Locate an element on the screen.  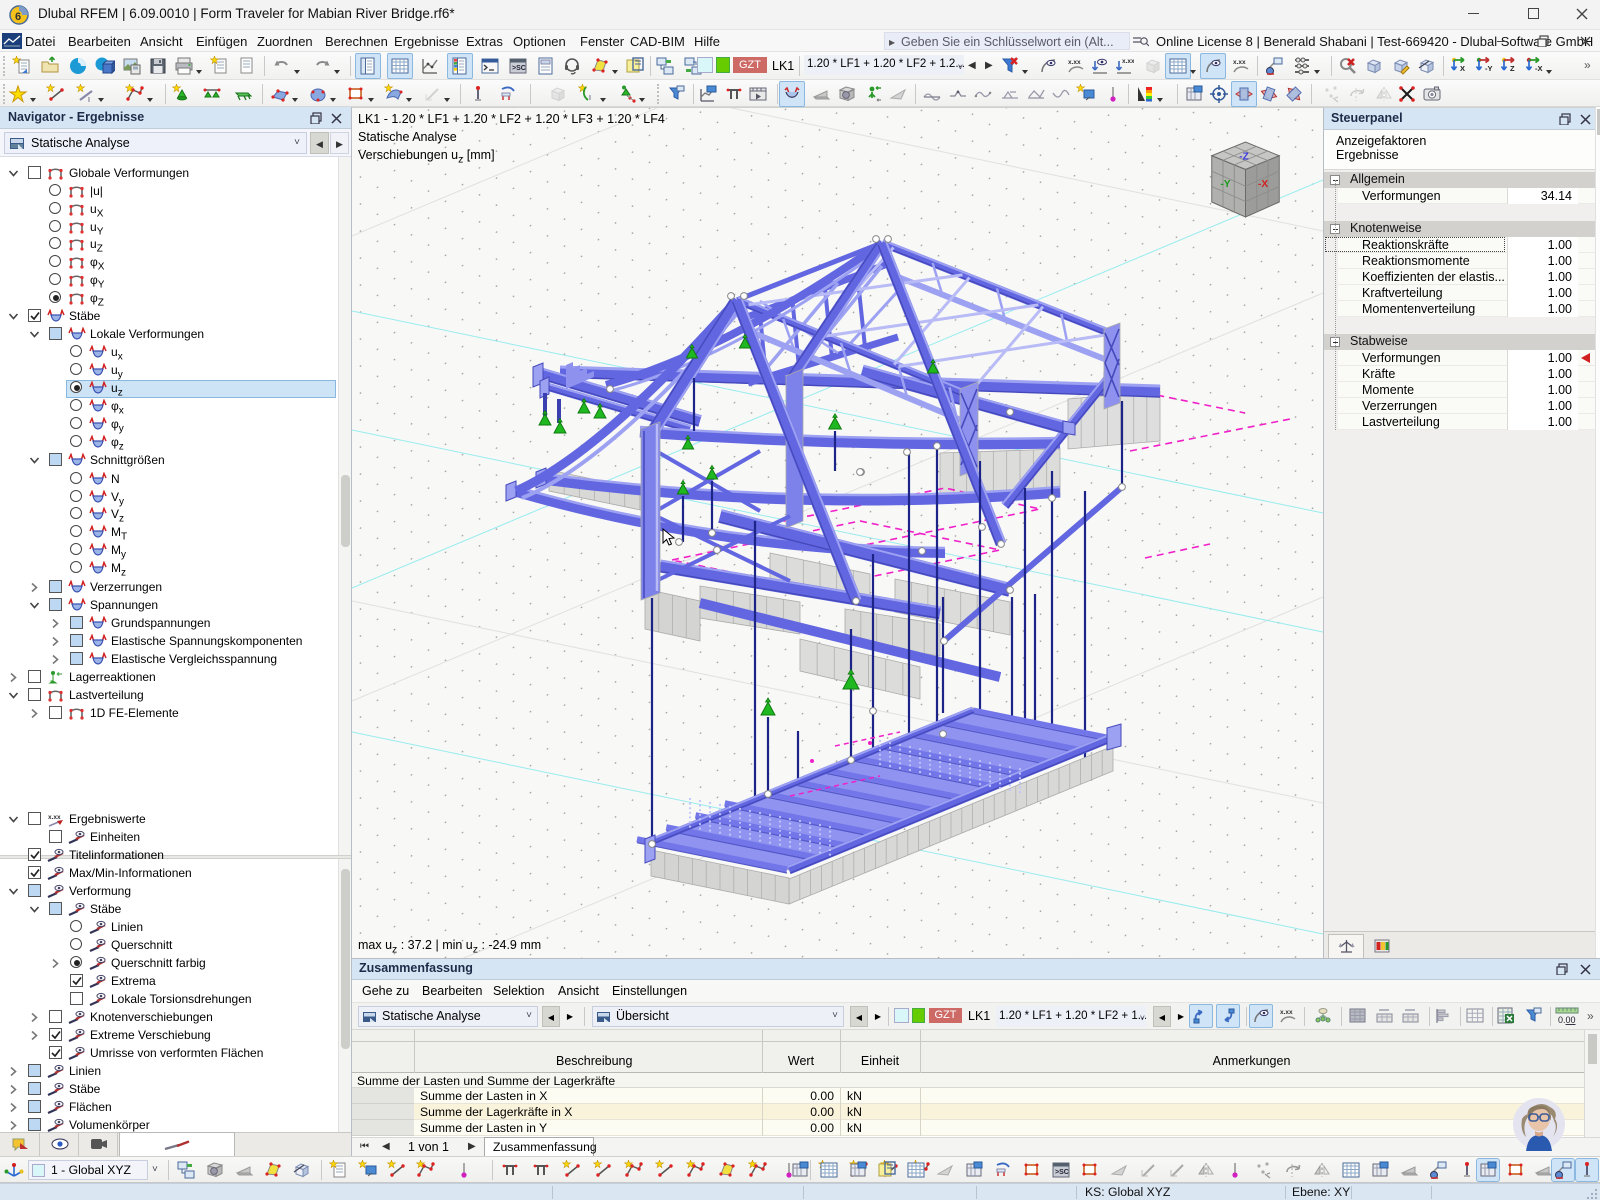
svg-text: Z is located at coordinates (1512, 68).